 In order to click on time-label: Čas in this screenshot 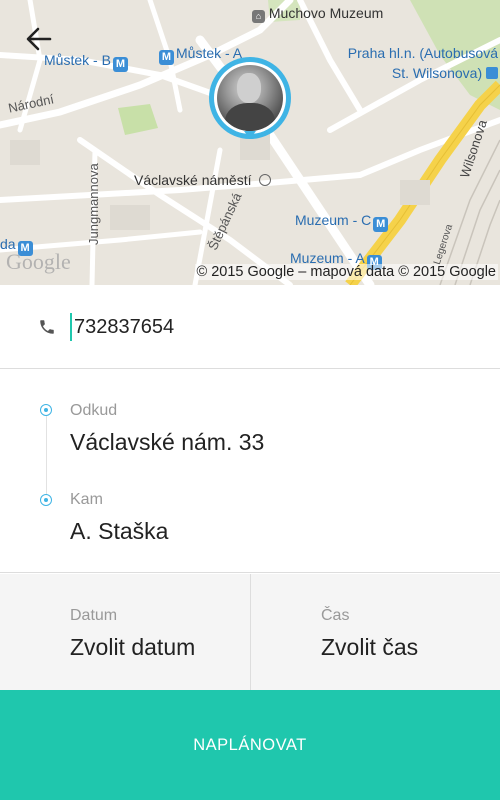, I will do `click(335, 615)`.